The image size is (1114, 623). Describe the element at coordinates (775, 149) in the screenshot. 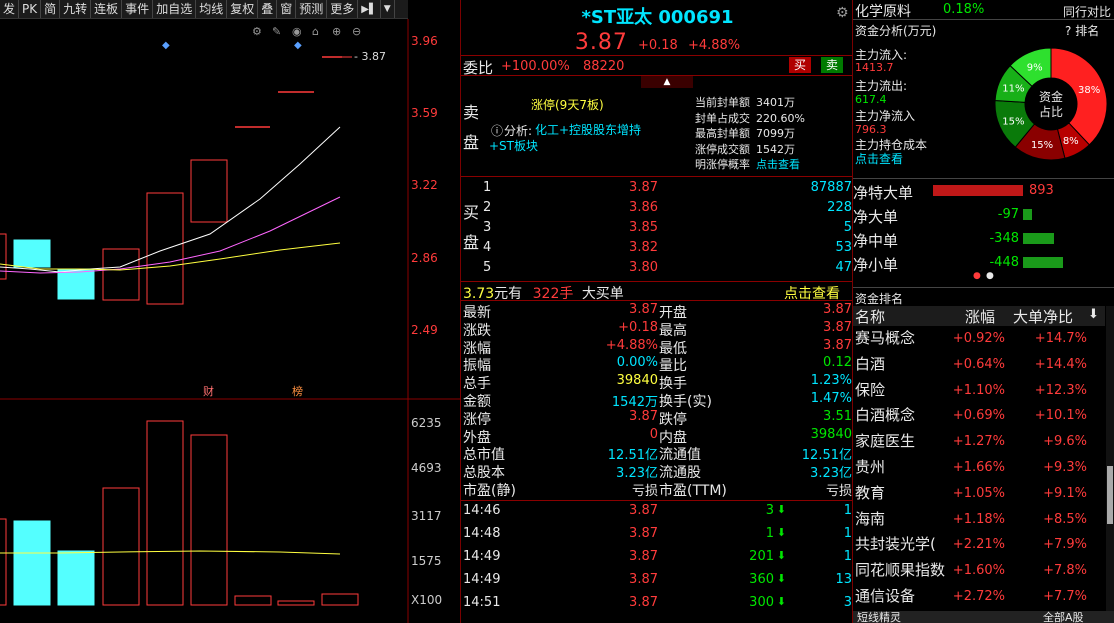

I see `seal-info-value: 1542万` at that location.